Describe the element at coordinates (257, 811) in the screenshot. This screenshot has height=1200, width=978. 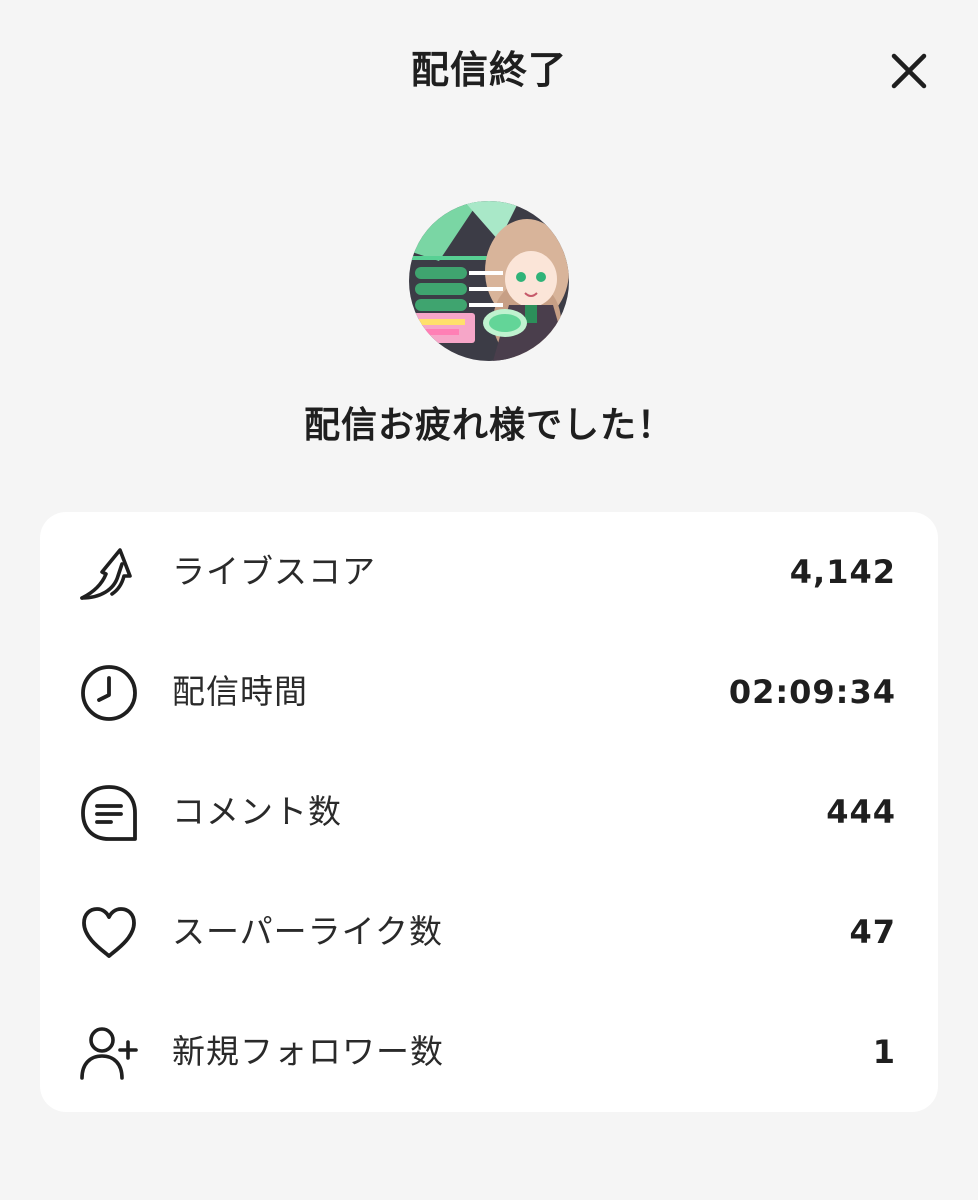
I see `stat-label: コメント数` at that location.